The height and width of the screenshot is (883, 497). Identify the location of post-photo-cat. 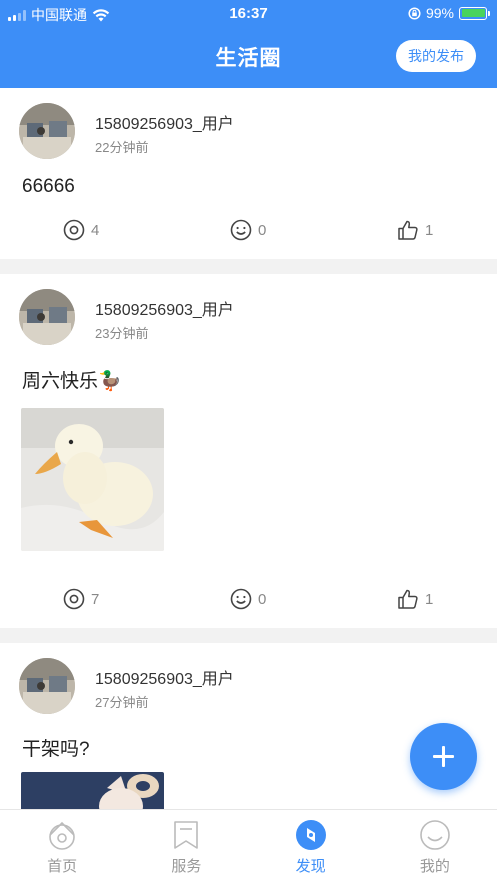
(92, 790).